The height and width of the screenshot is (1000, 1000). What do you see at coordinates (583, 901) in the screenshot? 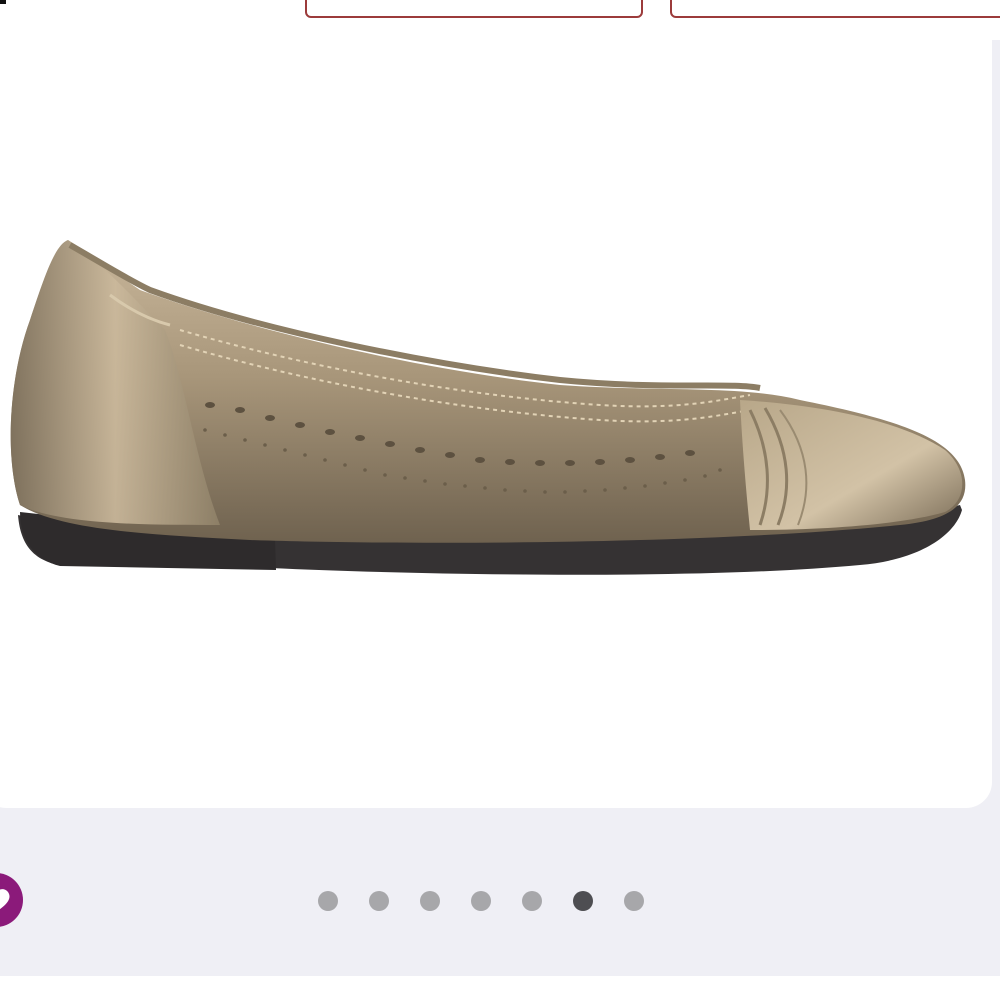
I see `carousel-dot-active` at bounding box center [583, 901].